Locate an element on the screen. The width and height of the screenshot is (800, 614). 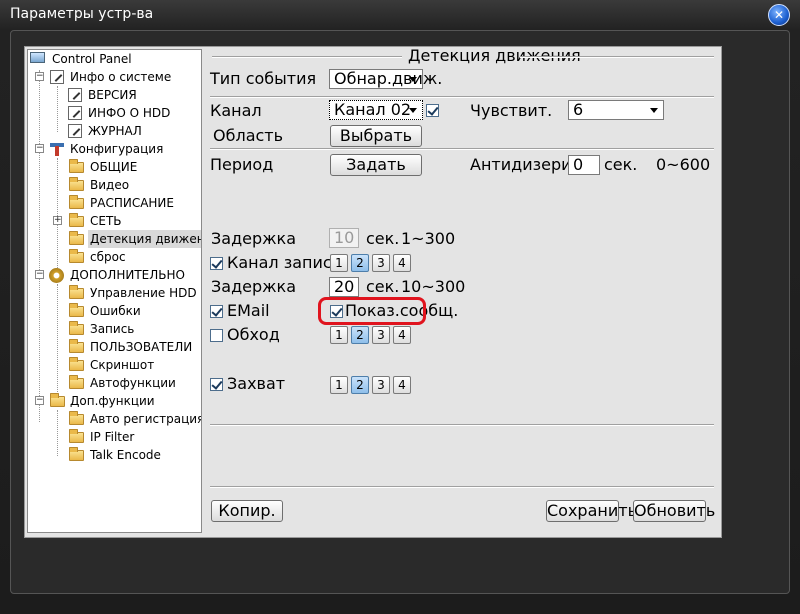
tree-item-label: IP Filter is located at coordinates (112, 437).